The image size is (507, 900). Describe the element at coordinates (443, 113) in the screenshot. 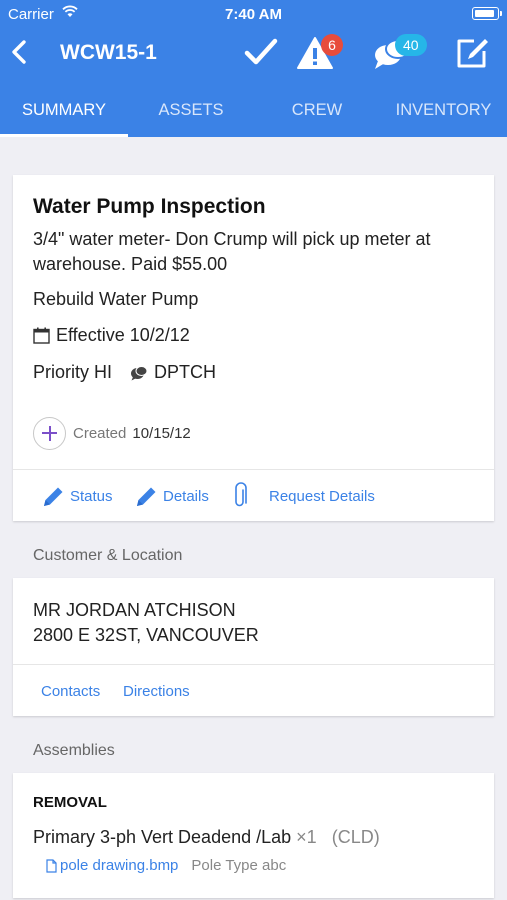

I see `tab-inventory: INVENTORY` at that location.